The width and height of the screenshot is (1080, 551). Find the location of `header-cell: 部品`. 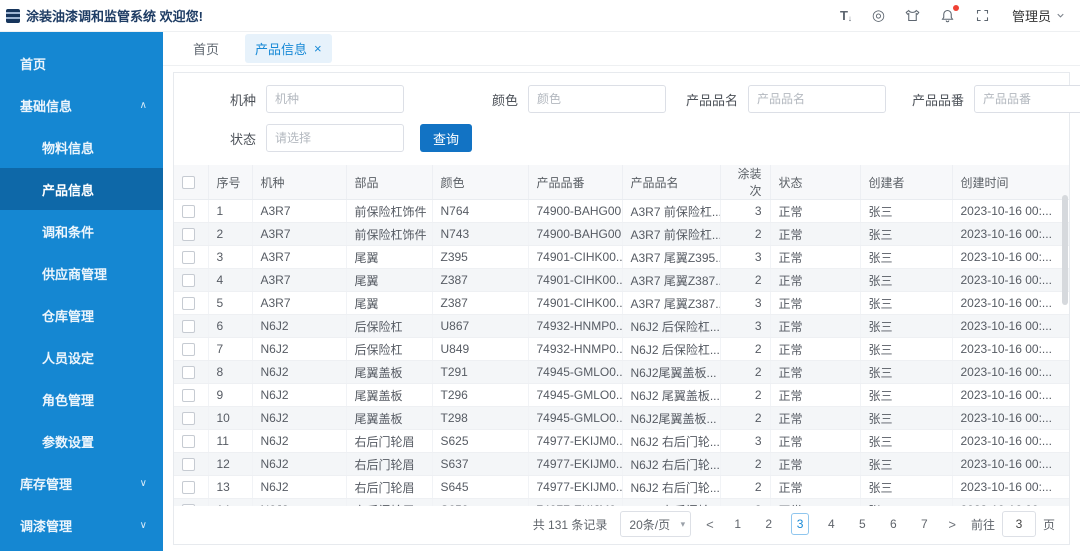

header-cell: 部品 is located at coordinates (389, 182).